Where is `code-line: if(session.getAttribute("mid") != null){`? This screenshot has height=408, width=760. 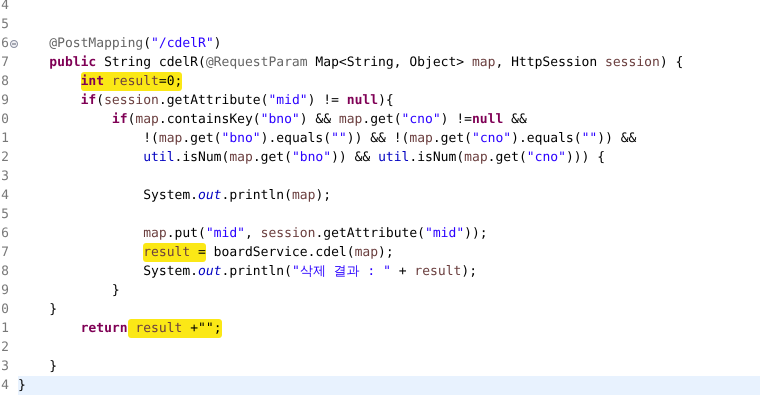
code-line: if(session.getAttribute("mid") != null){ is located at coordinates (237, 100).